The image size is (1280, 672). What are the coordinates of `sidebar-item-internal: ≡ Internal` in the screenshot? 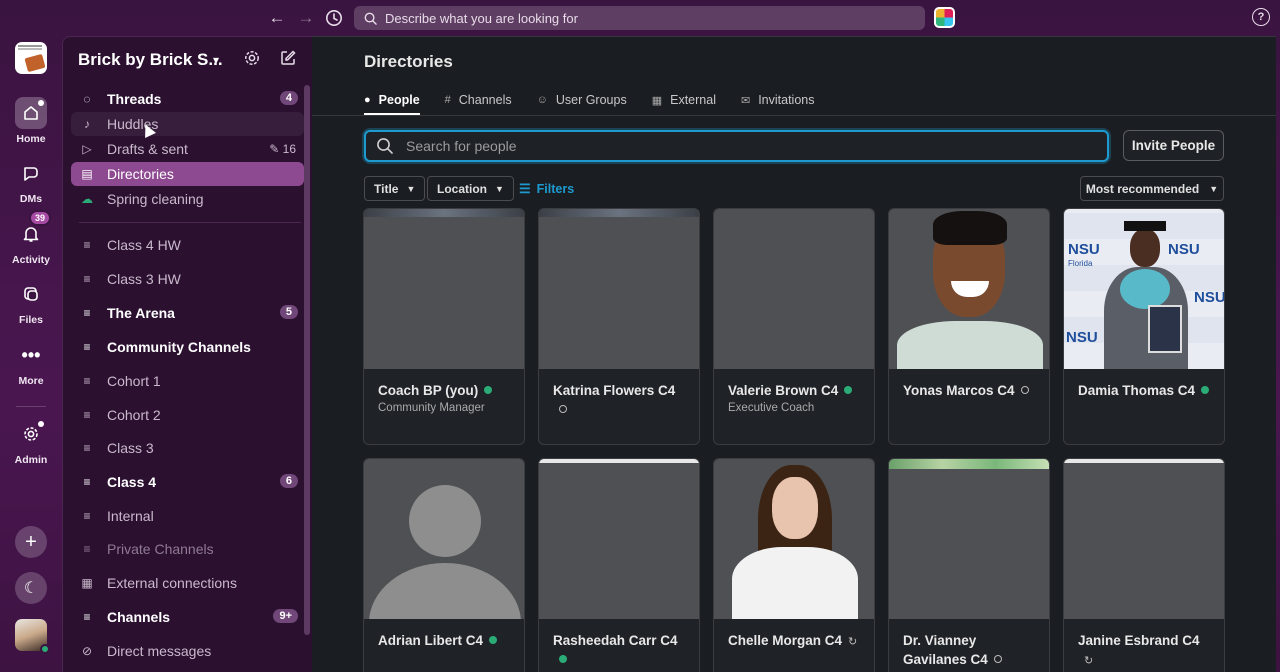 It's located at (187, 516).